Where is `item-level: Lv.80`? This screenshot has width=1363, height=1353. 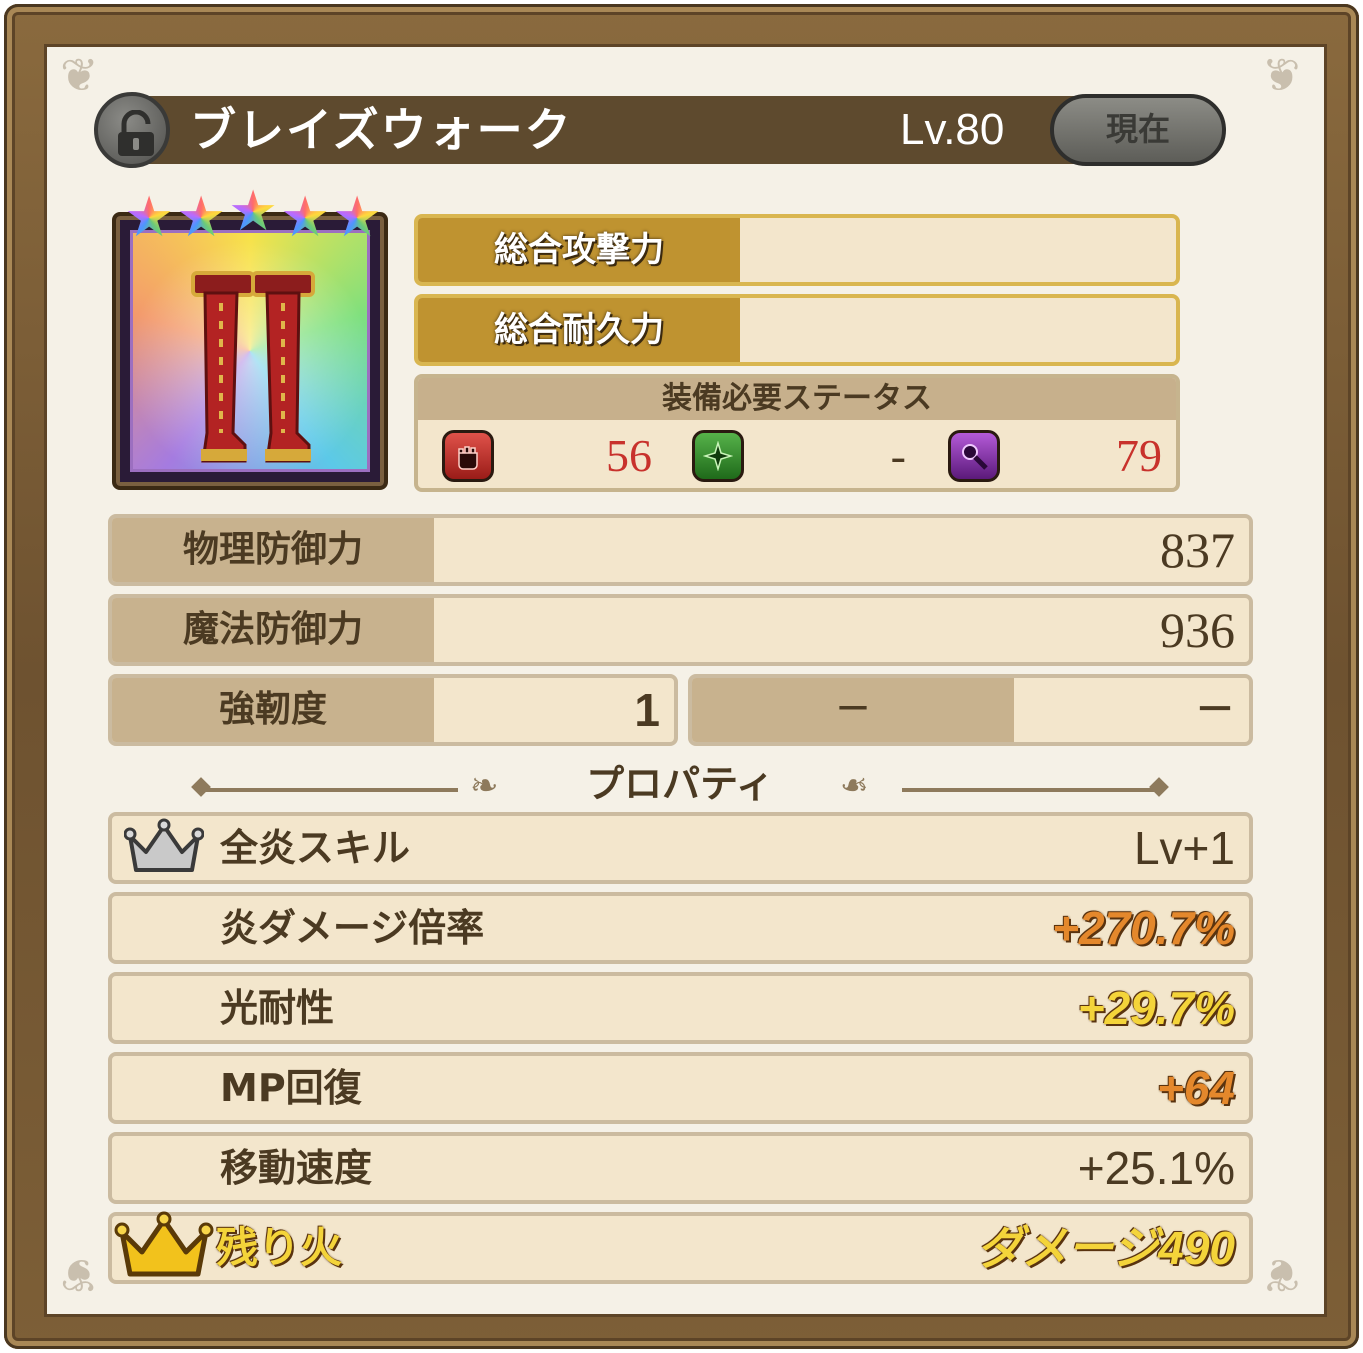 item-level: Lv.80 is located at coordinates (952, 129).